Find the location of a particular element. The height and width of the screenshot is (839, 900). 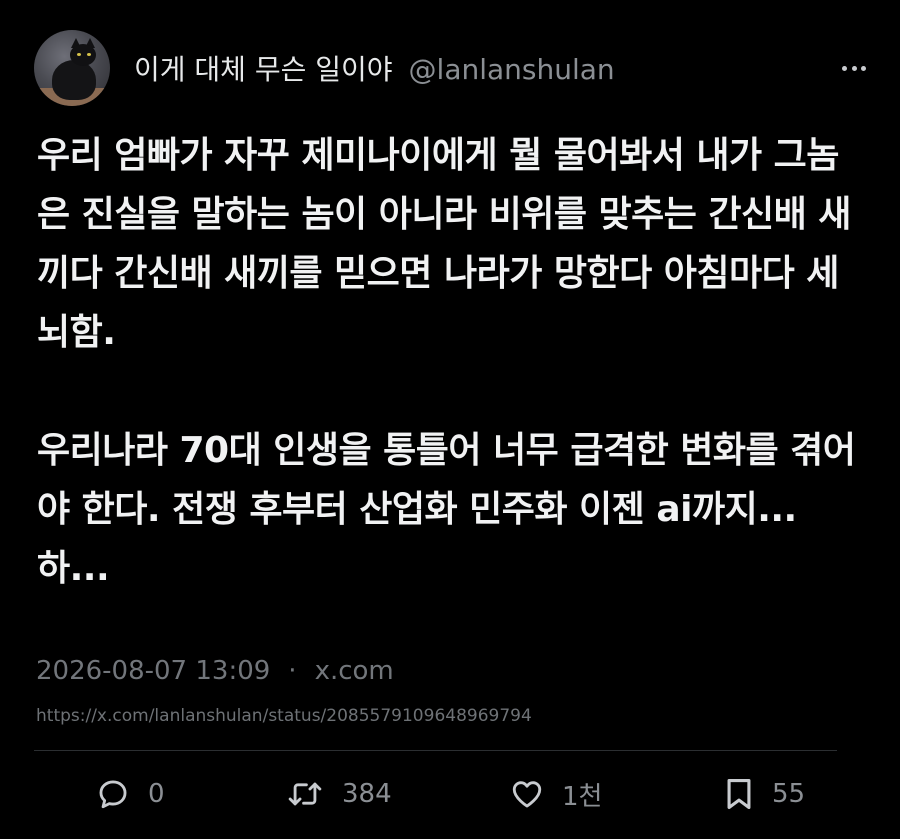

heart-icon is located at coordinates (527, 794).